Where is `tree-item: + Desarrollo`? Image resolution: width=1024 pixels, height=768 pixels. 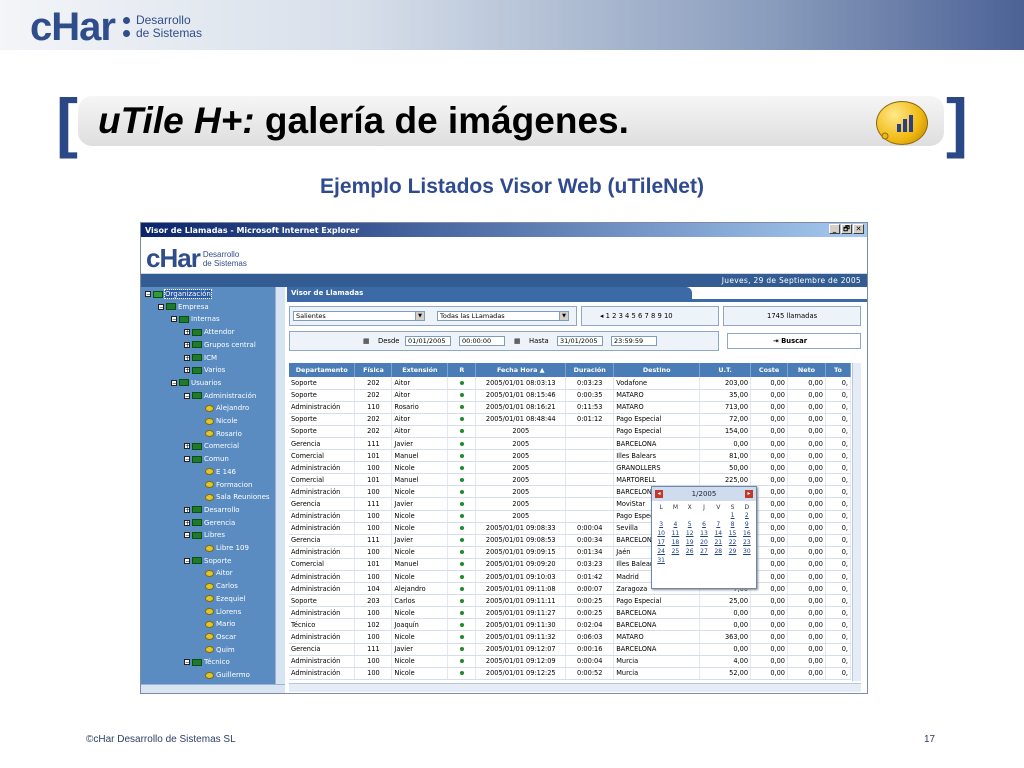 tree-item: + Desarrollo is located at coordinates (212, 510).